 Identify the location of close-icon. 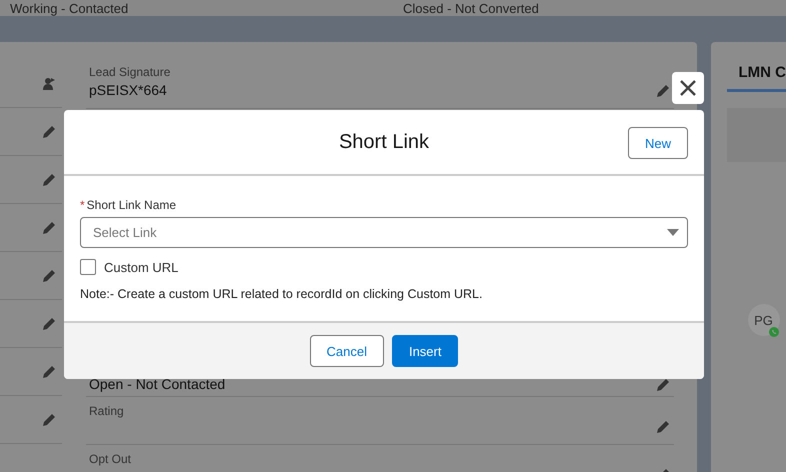
(688, 88).